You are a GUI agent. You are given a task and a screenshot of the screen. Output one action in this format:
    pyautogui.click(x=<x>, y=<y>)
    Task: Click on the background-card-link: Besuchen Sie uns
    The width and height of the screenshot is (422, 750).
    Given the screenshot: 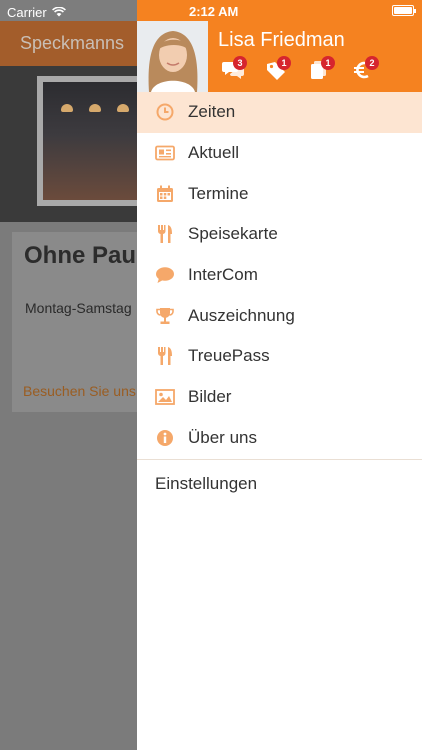 What is the action you would take?
    pyautogui.click(x=79, y=391)
    